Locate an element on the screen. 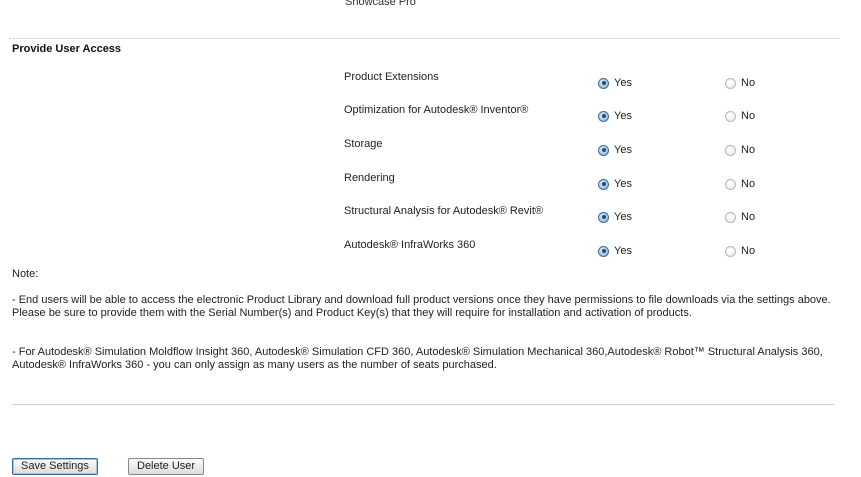  access-row-storage: Storage Yes No is located at coordinates (430, 149).